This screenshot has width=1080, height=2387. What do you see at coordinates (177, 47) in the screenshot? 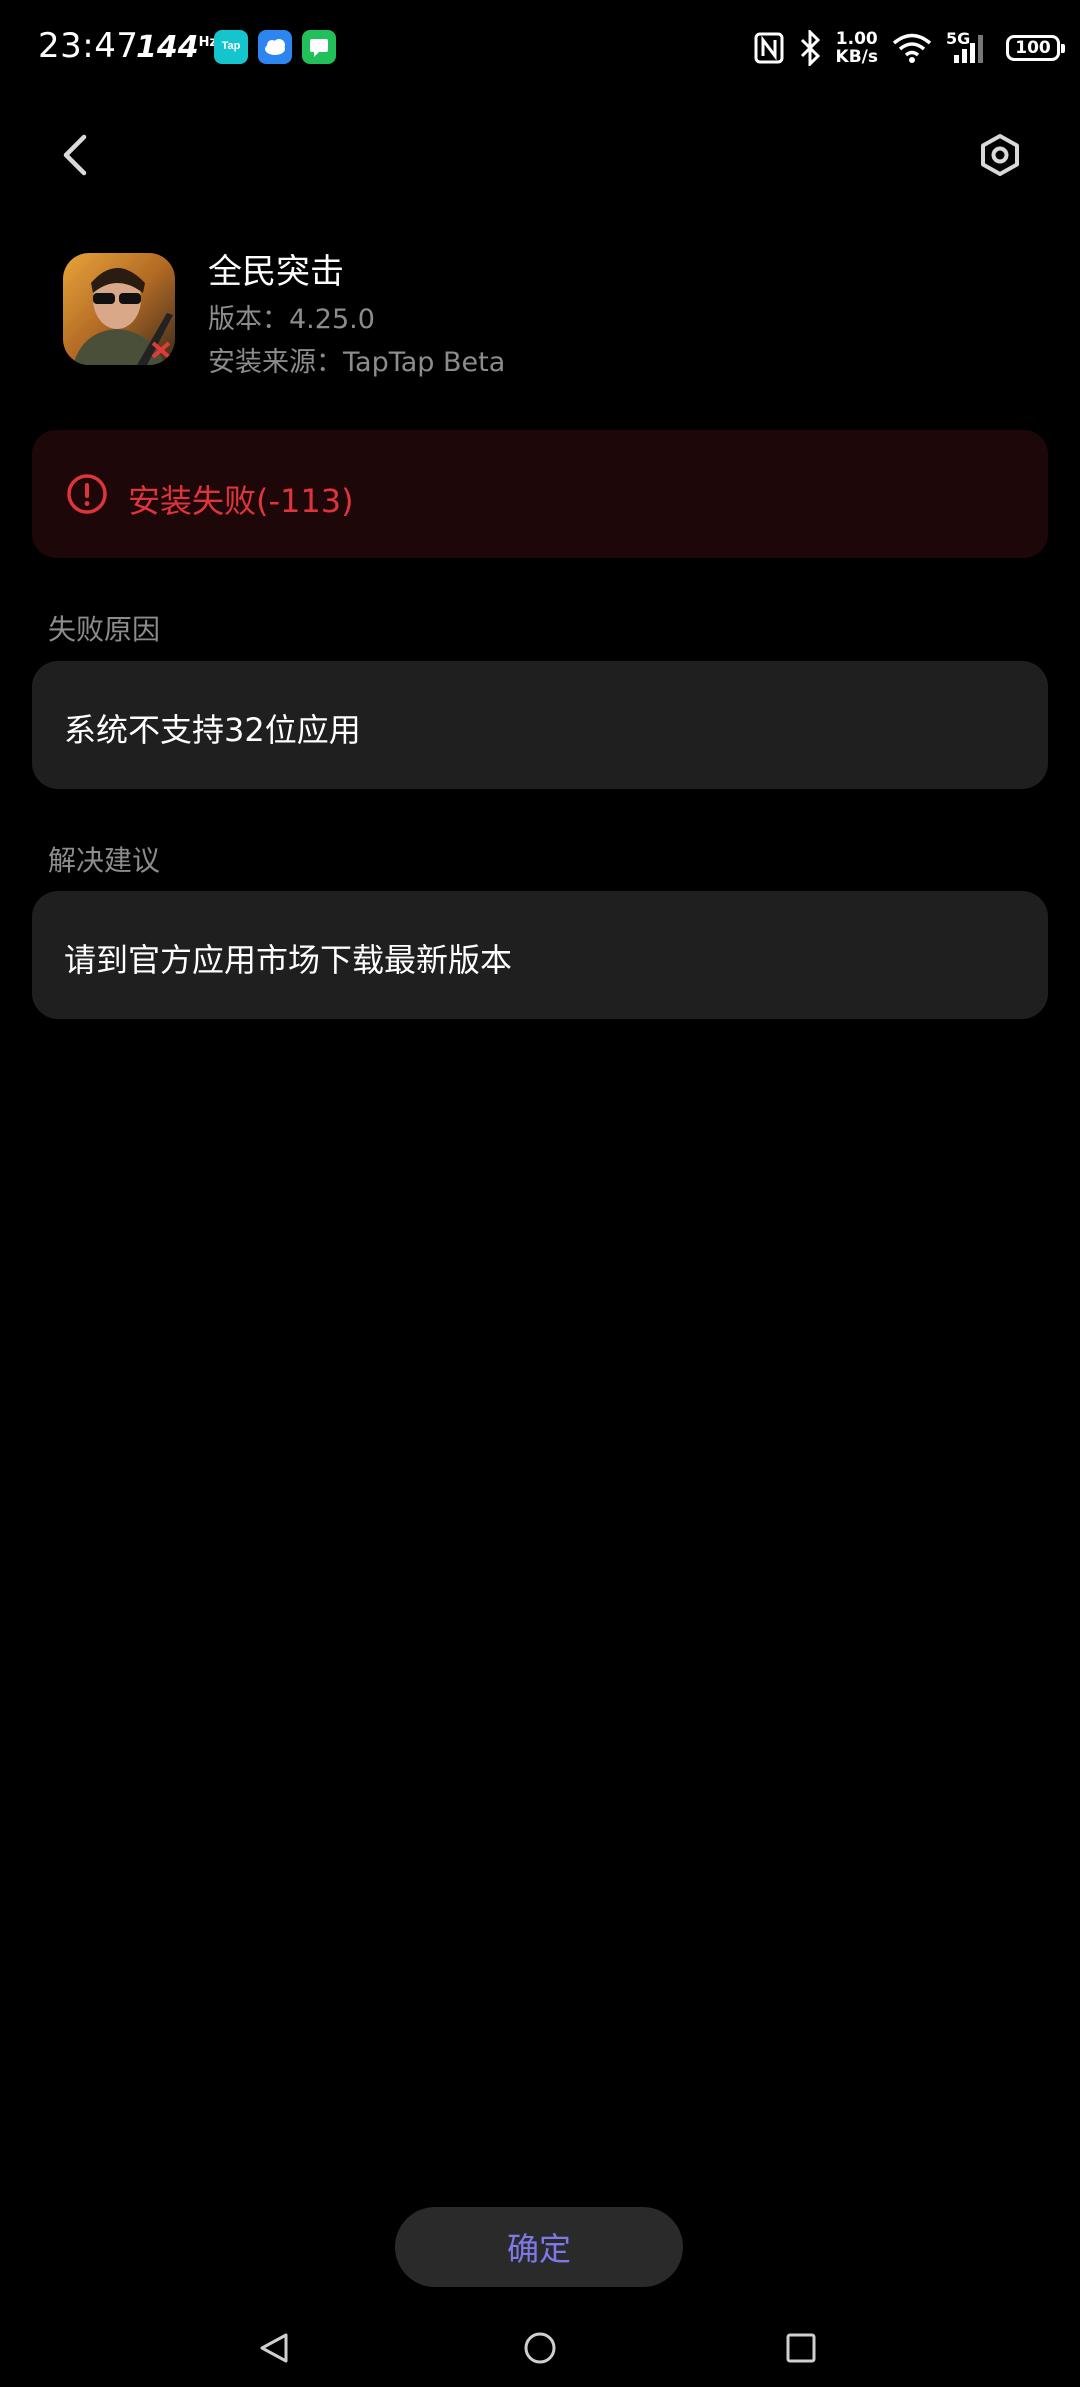
I see `refresh-rate: 144Hz` at bounding box center [177, 47].